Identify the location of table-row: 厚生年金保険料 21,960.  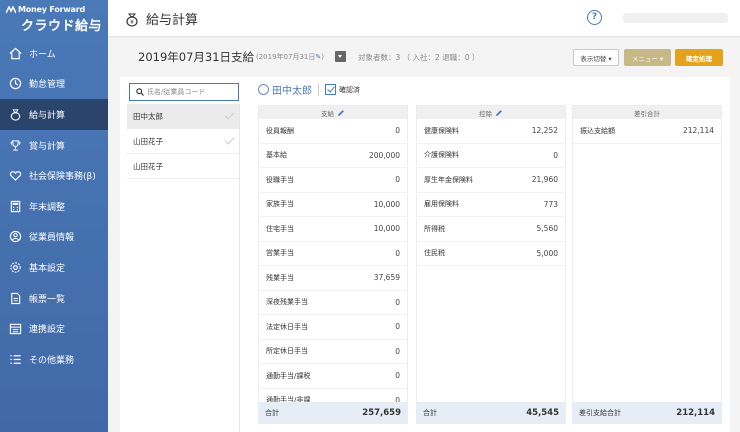
(491, 180).